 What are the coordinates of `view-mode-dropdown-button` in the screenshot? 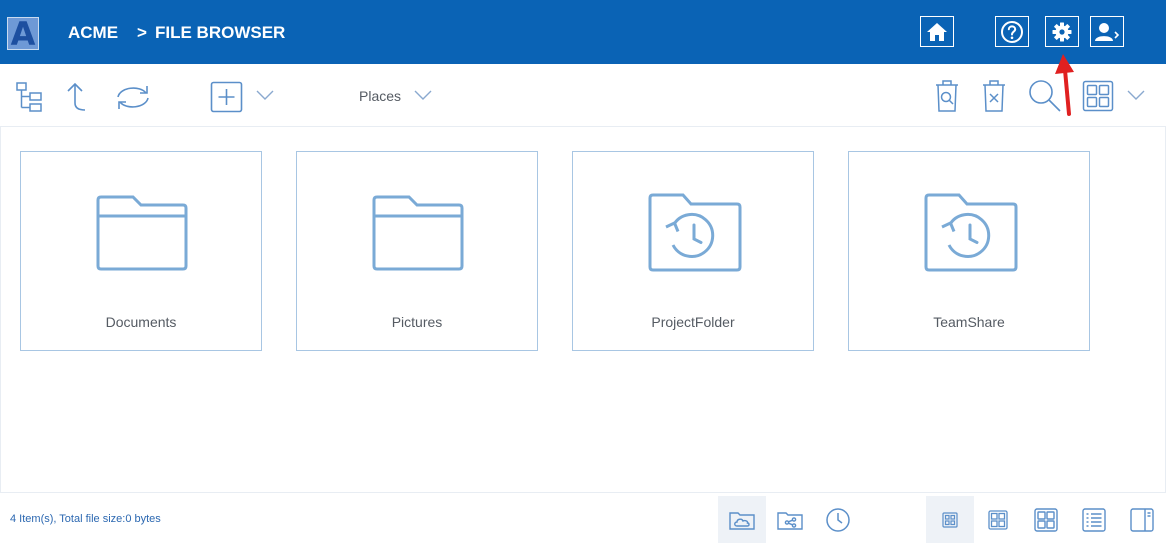 It's located at (1136, 95).